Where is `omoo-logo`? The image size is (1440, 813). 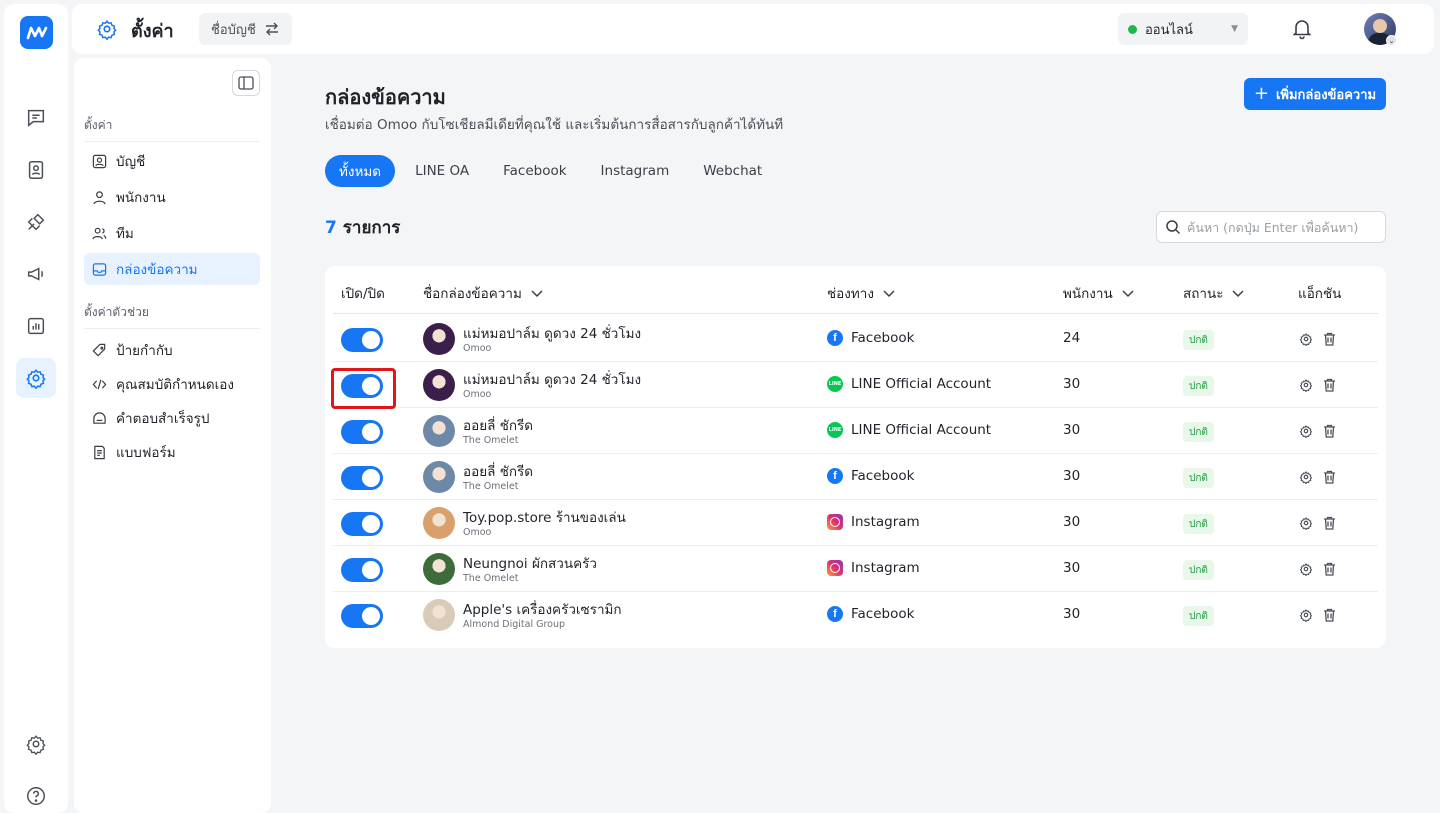
omoo-logo is located at coordinates (36, 32).